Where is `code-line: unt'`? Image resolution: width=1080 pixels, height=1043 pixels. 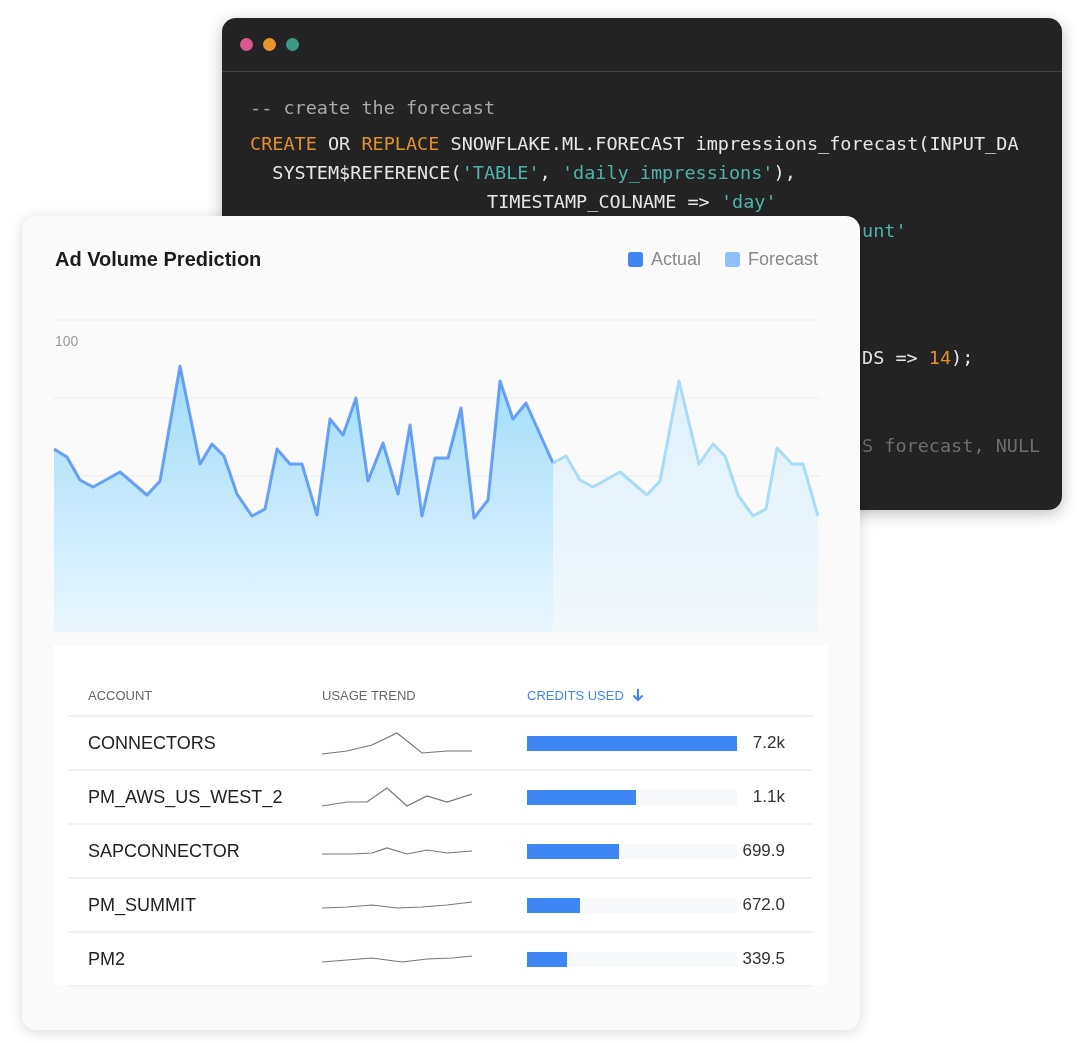
code-line: unt' is located at coordinates (884, 231).